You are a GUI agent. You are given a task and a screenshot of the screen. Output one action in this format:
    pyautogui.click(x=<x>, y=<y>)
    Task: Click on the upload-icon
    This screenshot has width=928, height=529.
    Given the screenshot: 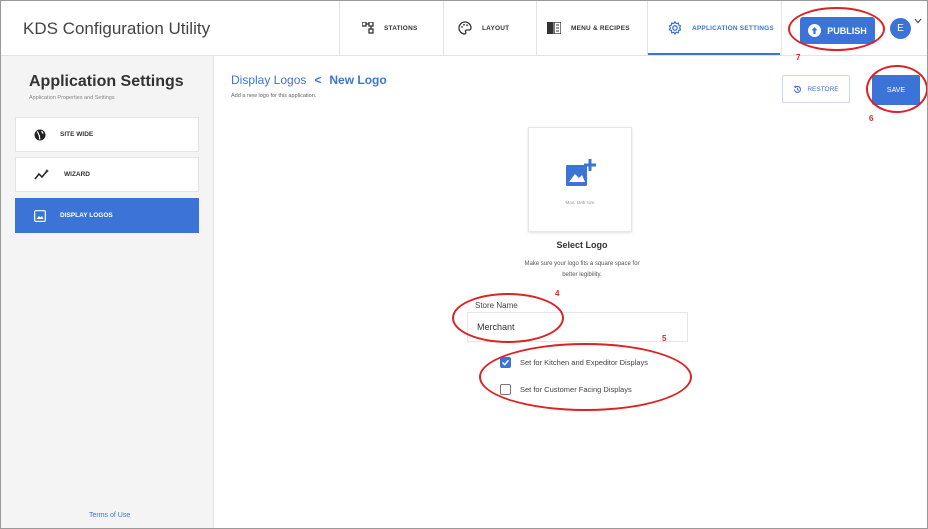 What is the action you would take?
    pyautogui.click(x=815, y=30)
    